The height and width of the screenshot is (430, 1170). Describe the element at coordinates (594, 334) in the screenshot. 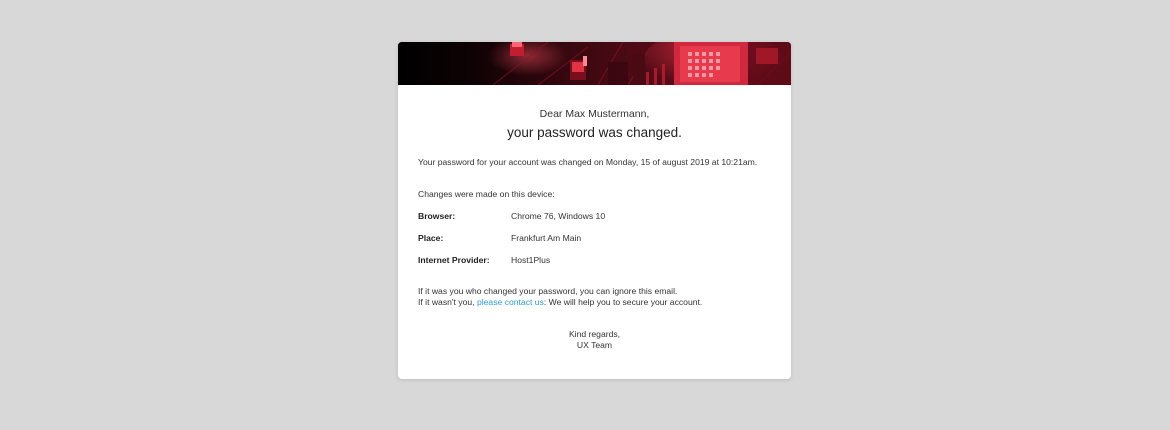

I see `closing-text: Kind regards,` at that location.